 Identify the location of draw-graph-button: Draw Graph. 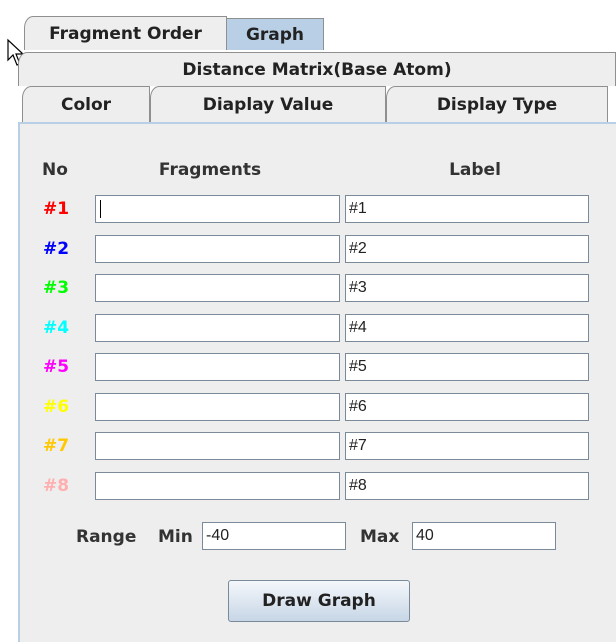
(319, 601).